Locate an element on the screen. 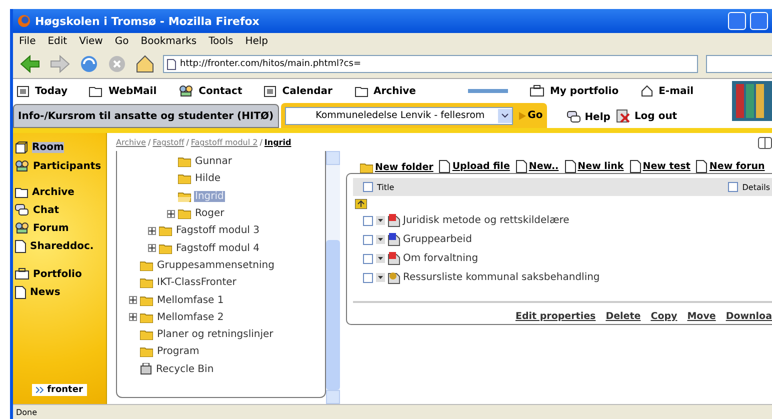 This screenshot has width=772, height=419. tree-item: Fagstoff modul 3 is located at coordinates (217, 230).